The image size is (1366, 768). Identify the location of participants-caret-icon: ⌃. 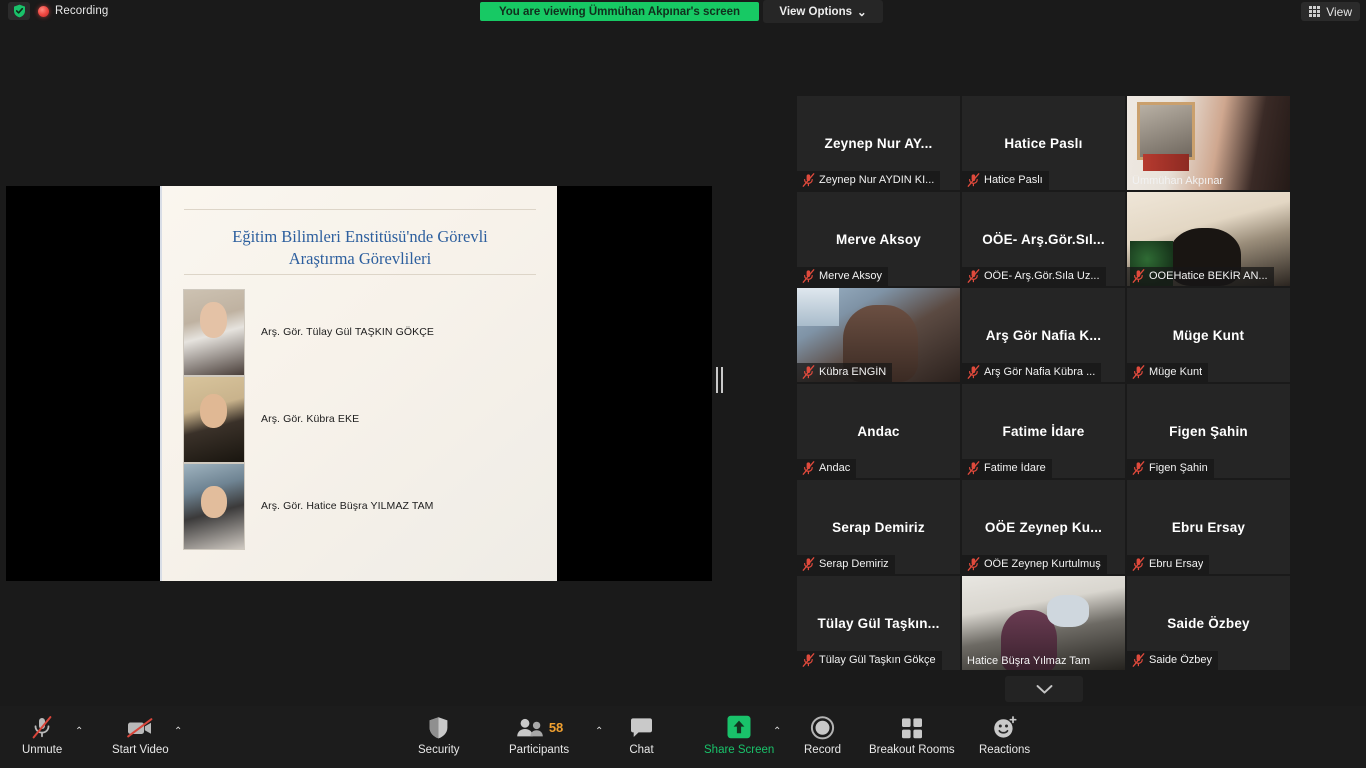
(599, 731).